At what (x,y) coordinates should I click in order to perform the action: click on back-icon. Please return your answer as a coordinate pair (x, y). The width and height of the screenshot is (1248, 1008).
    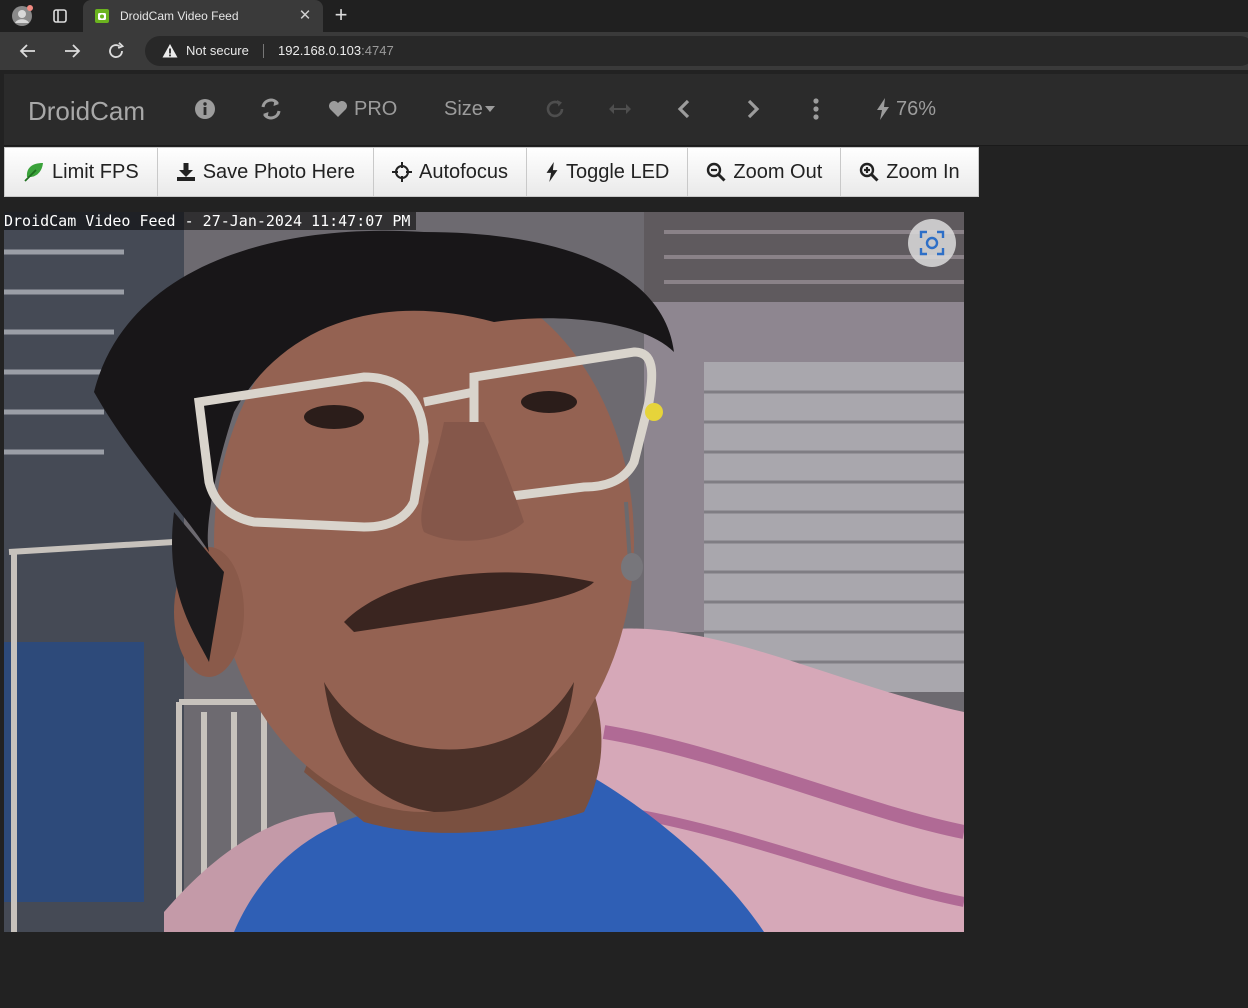
    Looking at the image, I should click on (28, 51).